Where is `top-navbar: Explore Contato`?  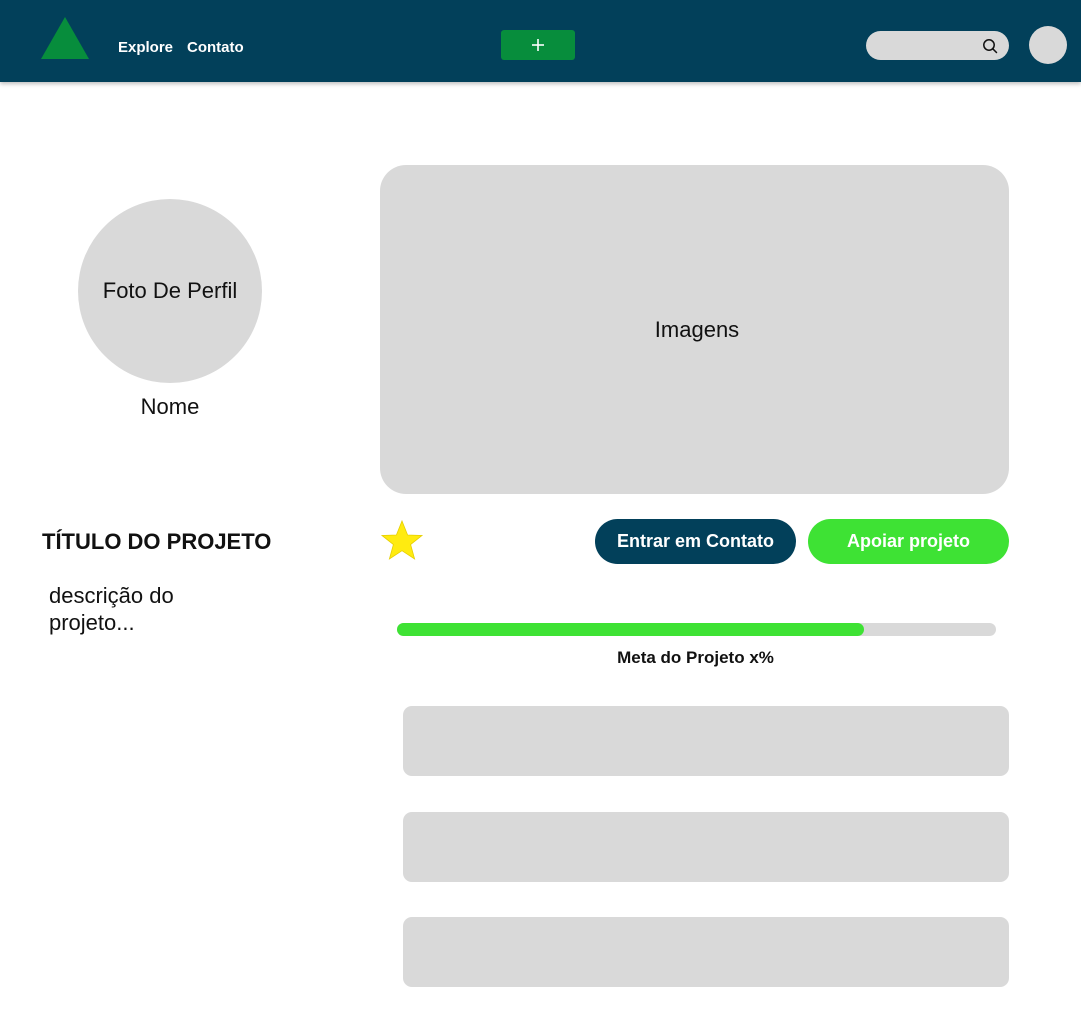 top-navbar: Explore Contato is located at coordinates (540, 41).